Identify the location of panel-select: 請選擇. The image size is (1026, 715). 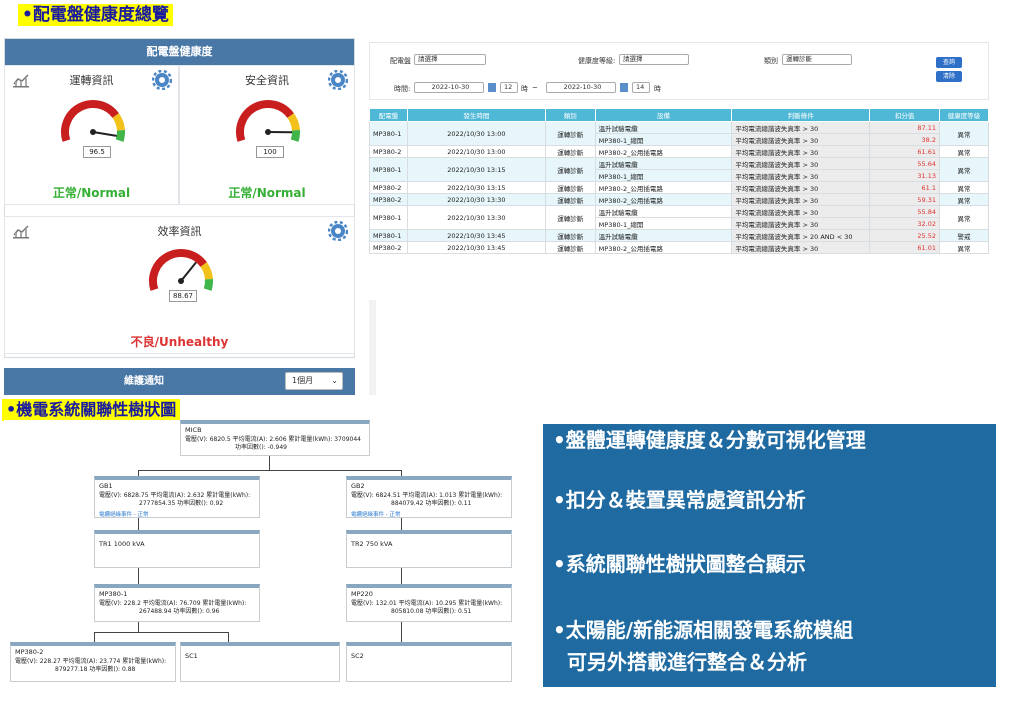
(450, 59).